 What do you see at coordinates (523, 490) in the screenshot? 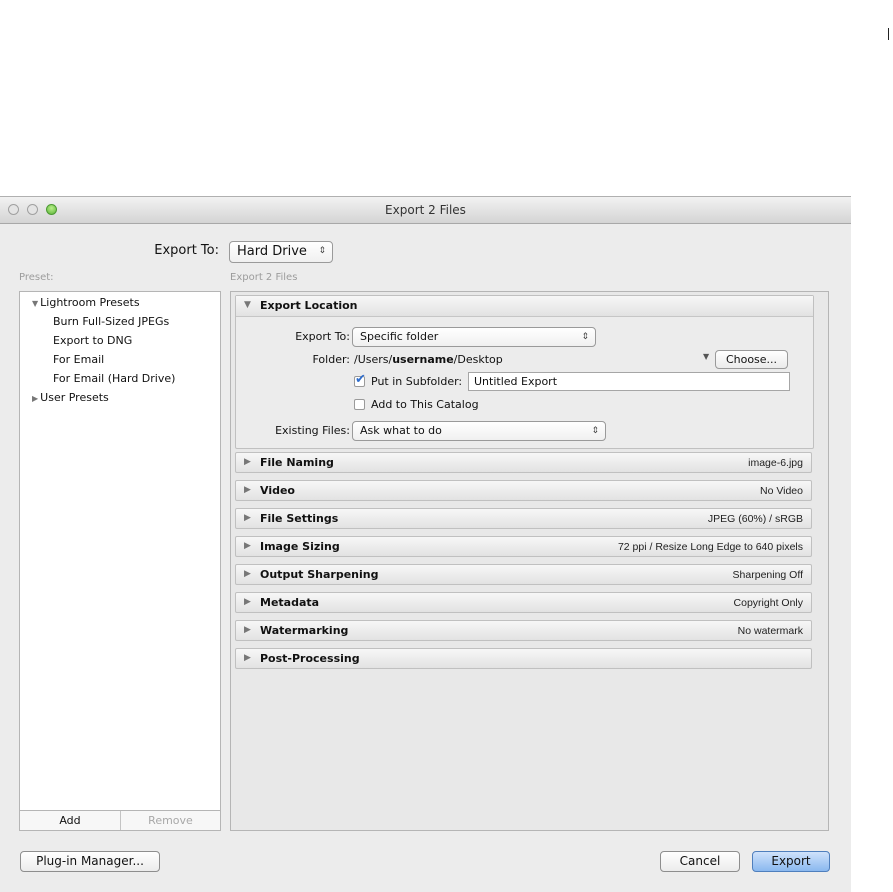
I see `section-video: ▶ Video No Video` at bounding box center [523, 490].